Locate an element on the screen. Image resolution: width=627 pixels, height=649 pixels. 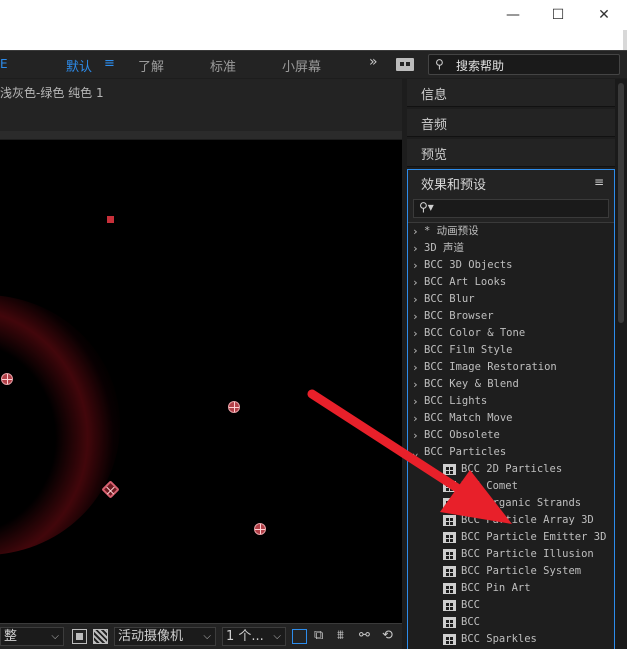
composition-layer-title: 浅灰色-绿色 纯色 1 is located at coordinates (52, 93).